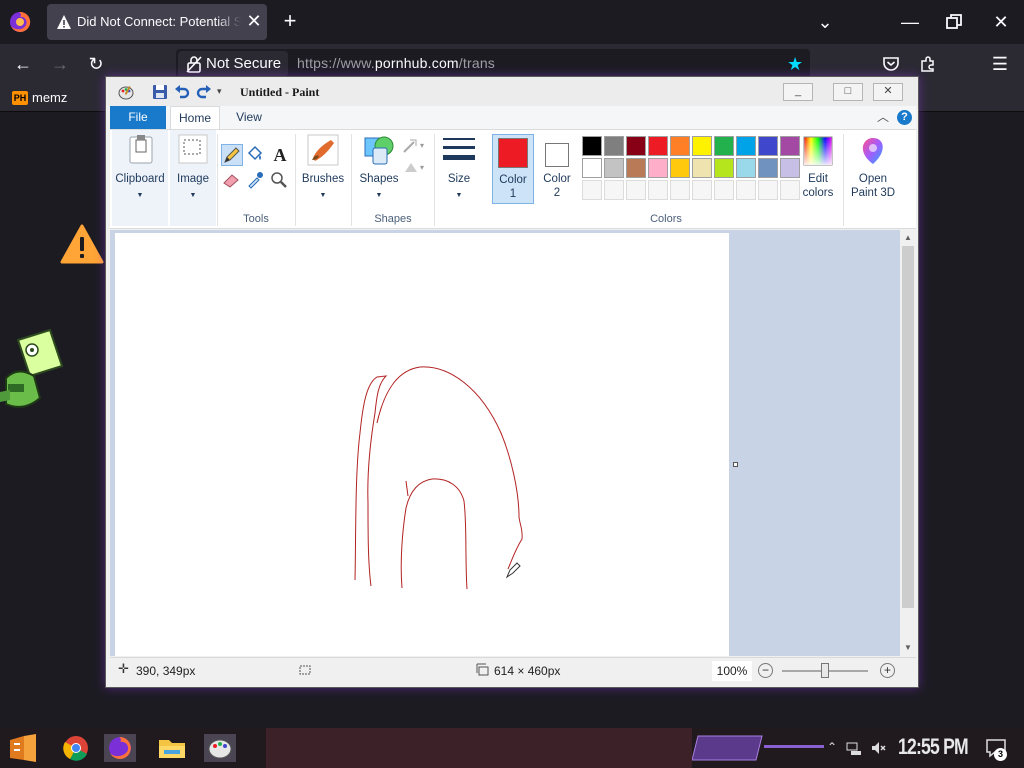 The width and height of the screenshot is (1024, 768). Describe the element at coordinates (126, 92) in the screenshot. I see `paint-app-icon` at that location.